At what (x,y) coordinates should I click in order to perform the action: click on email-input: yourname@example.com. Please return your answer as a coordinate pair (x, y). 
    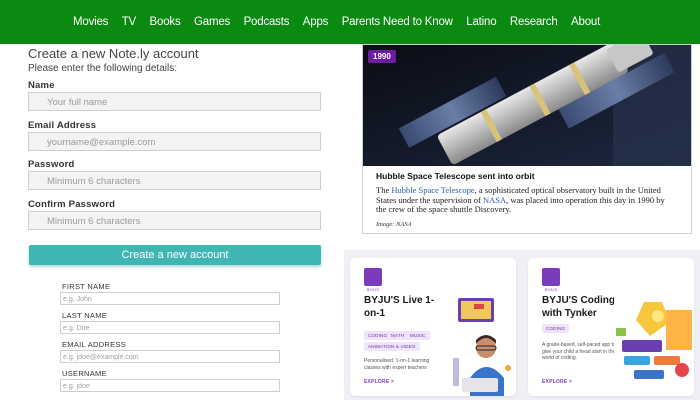
    Looking at the image, I should click on (174, 141).